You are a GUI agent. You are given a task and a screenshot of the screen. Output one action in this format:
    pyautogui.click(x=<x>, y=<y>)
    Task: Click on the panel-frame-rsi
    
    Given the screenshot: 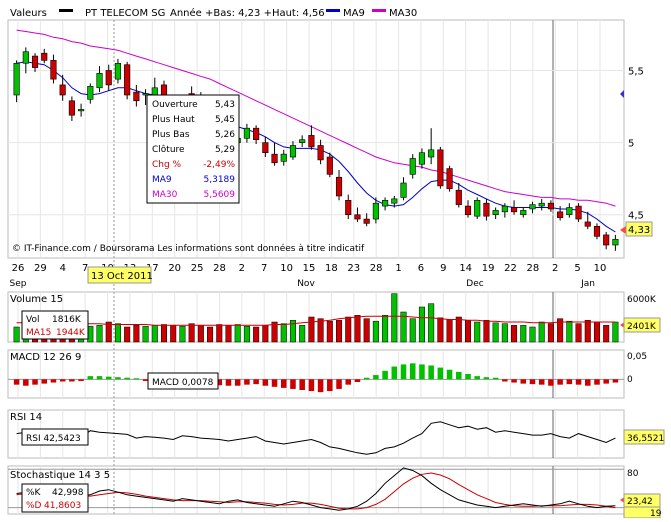 What is the action you would take?
    pyautogui.click(x=316, y=434)
    